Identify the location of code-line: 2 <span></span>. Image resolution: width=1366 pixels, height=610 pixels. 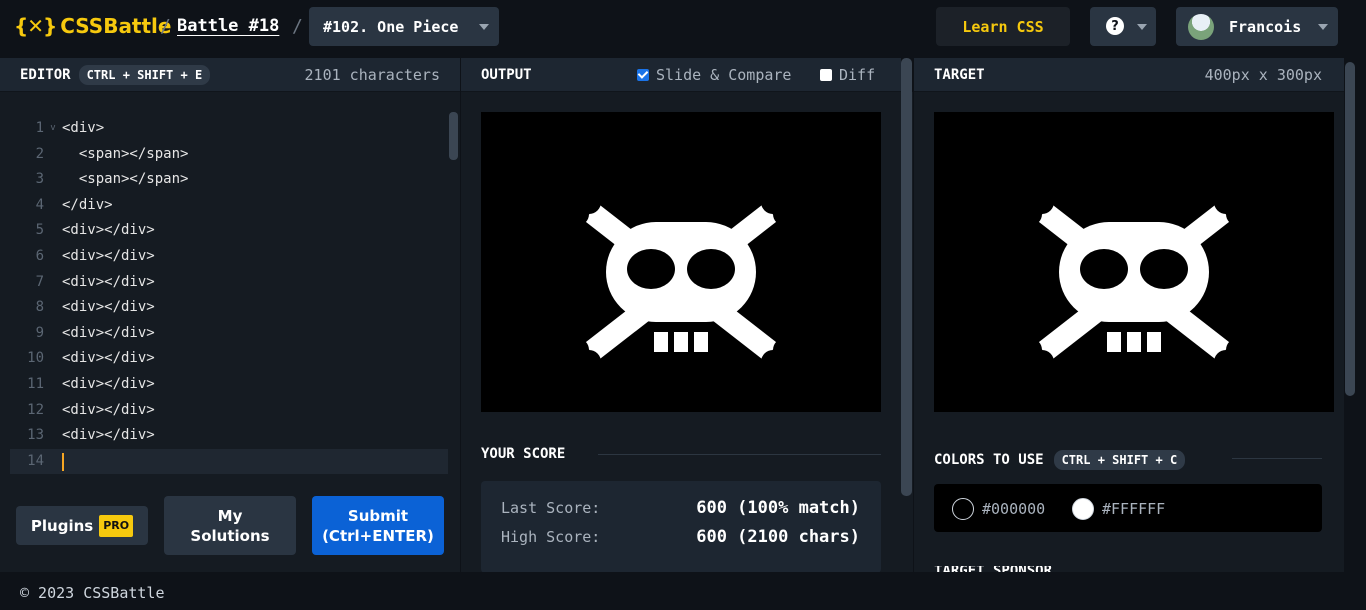
(229, 154).